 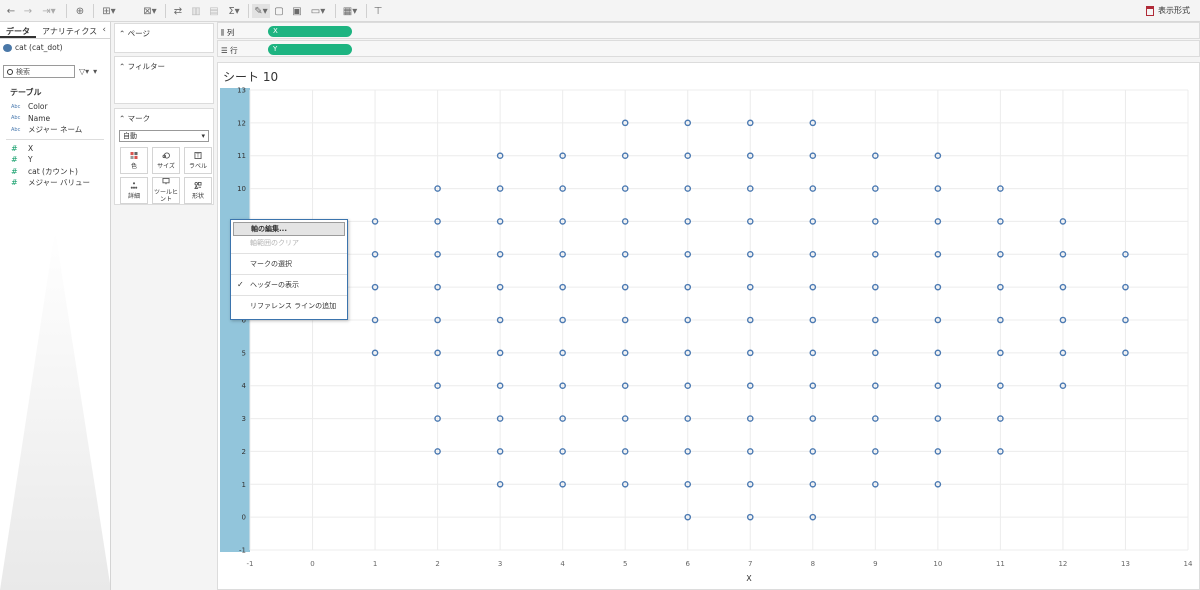 What do you see at coordinates (139, 118) in the screenshot?
I see `marks-label: マーク` at bounding box center [139, 118].